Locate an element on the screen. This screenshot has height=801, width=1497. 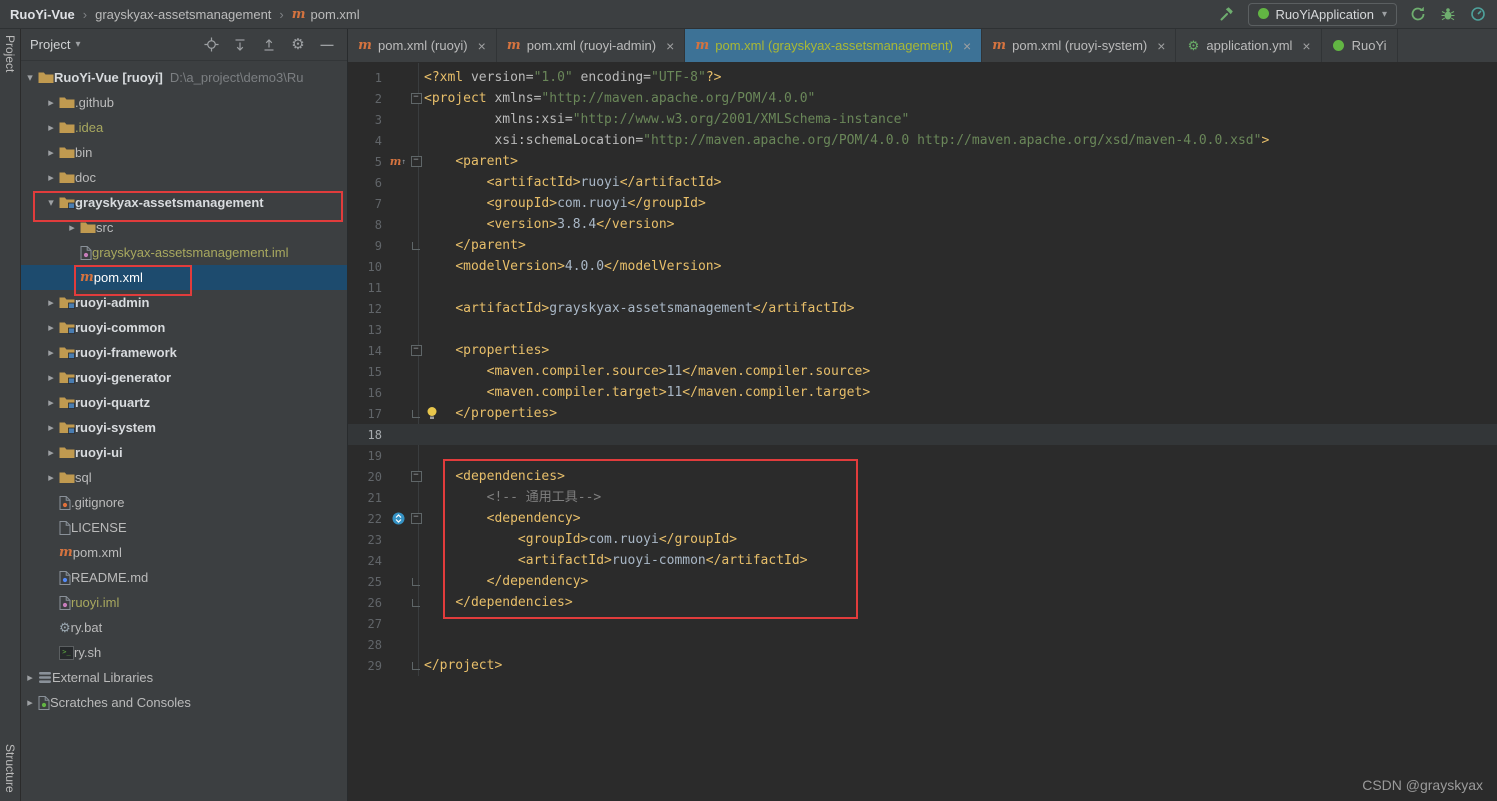
tree-item-external-libraries: ▸ External Libraries is located at coordinates (183, 677).